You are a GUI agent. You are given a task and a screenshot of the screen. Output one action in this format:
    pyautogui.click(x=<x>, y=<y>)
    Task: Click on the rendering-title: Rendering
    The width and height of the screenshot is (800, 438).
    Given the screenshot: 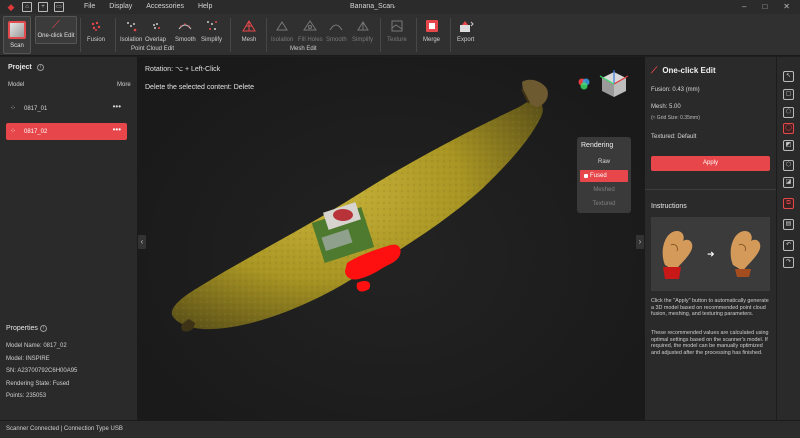 What is the action you would take?
    pyautogui.click(x=597, y=145)
    